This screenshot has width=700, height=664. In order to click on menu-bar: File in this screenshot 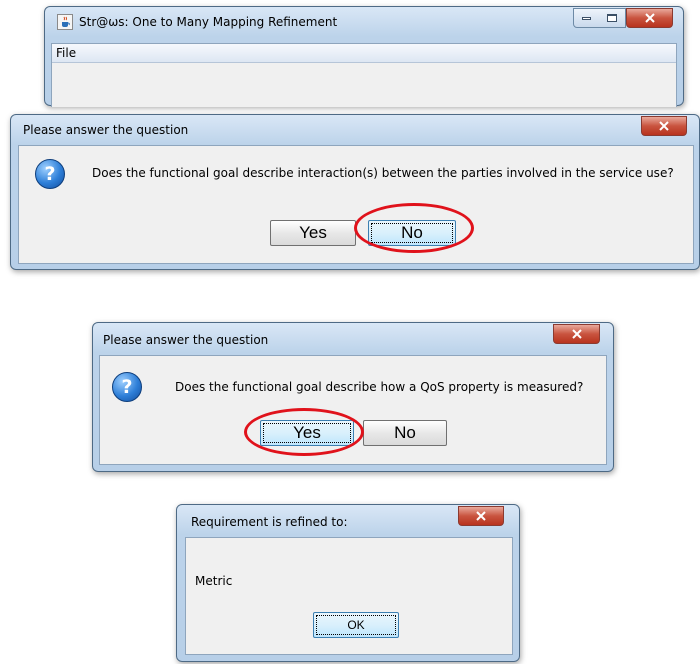, I will do `click(364, 53)`.